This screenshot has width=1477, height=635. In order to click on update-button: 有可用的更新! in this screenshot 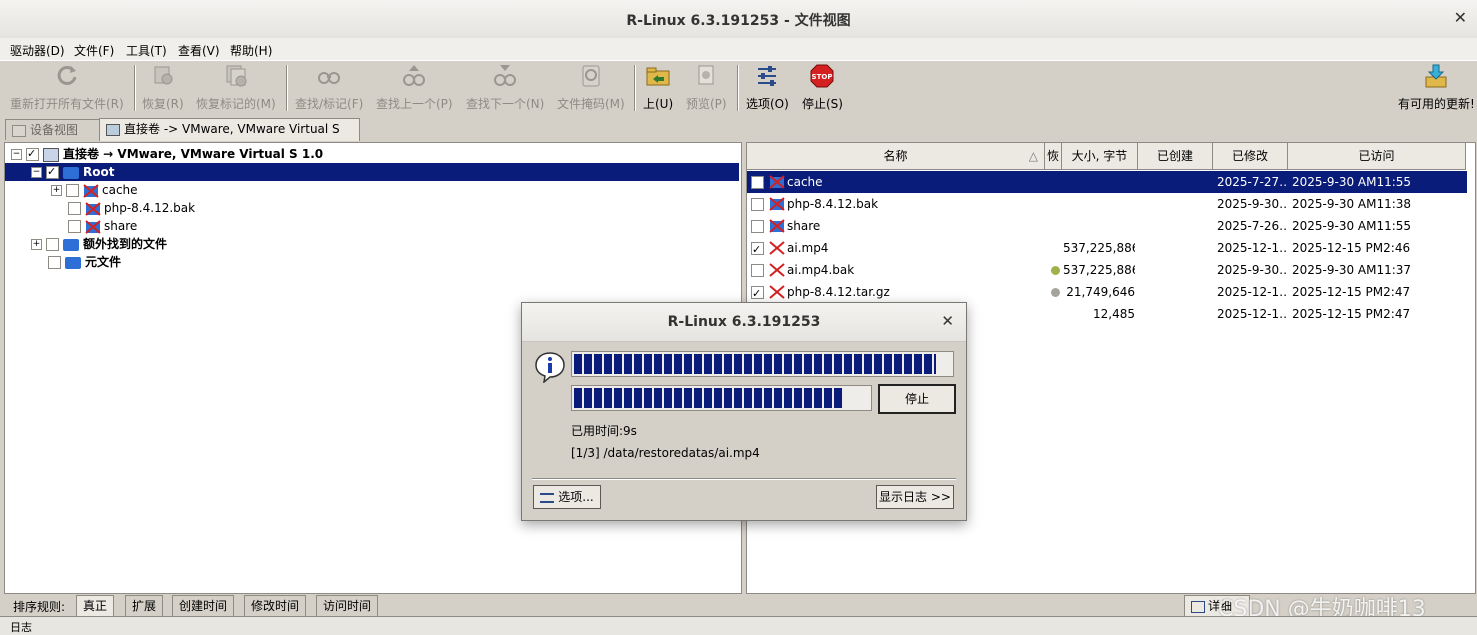, I will do `click(1436, 87)`.